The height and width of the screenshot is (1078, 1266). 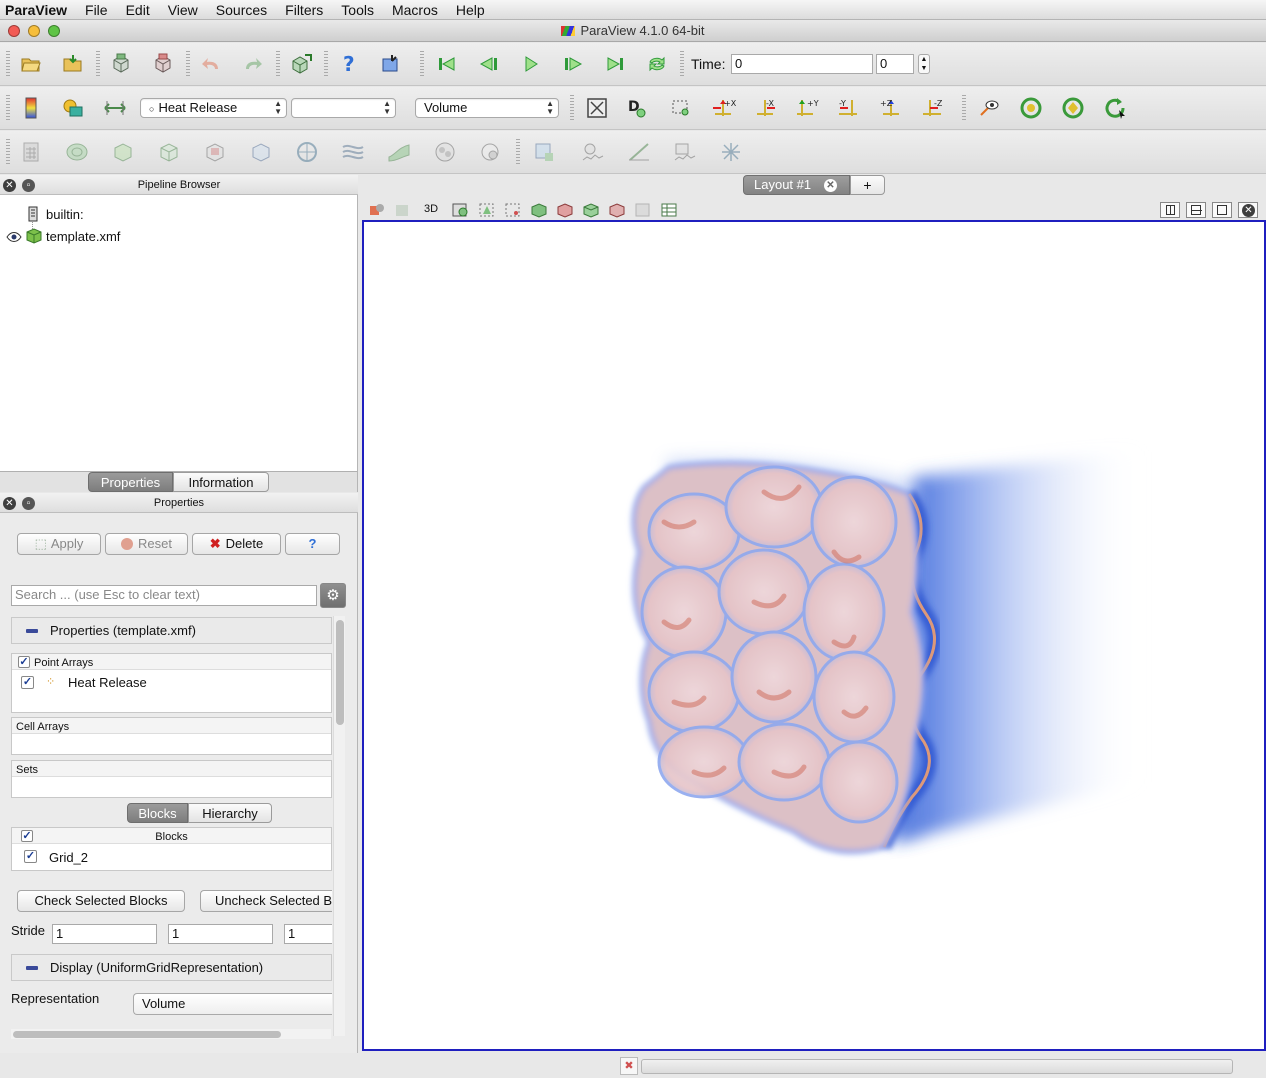 I want to click on close-panel-icon: ✕, so click(x=9, y=503).